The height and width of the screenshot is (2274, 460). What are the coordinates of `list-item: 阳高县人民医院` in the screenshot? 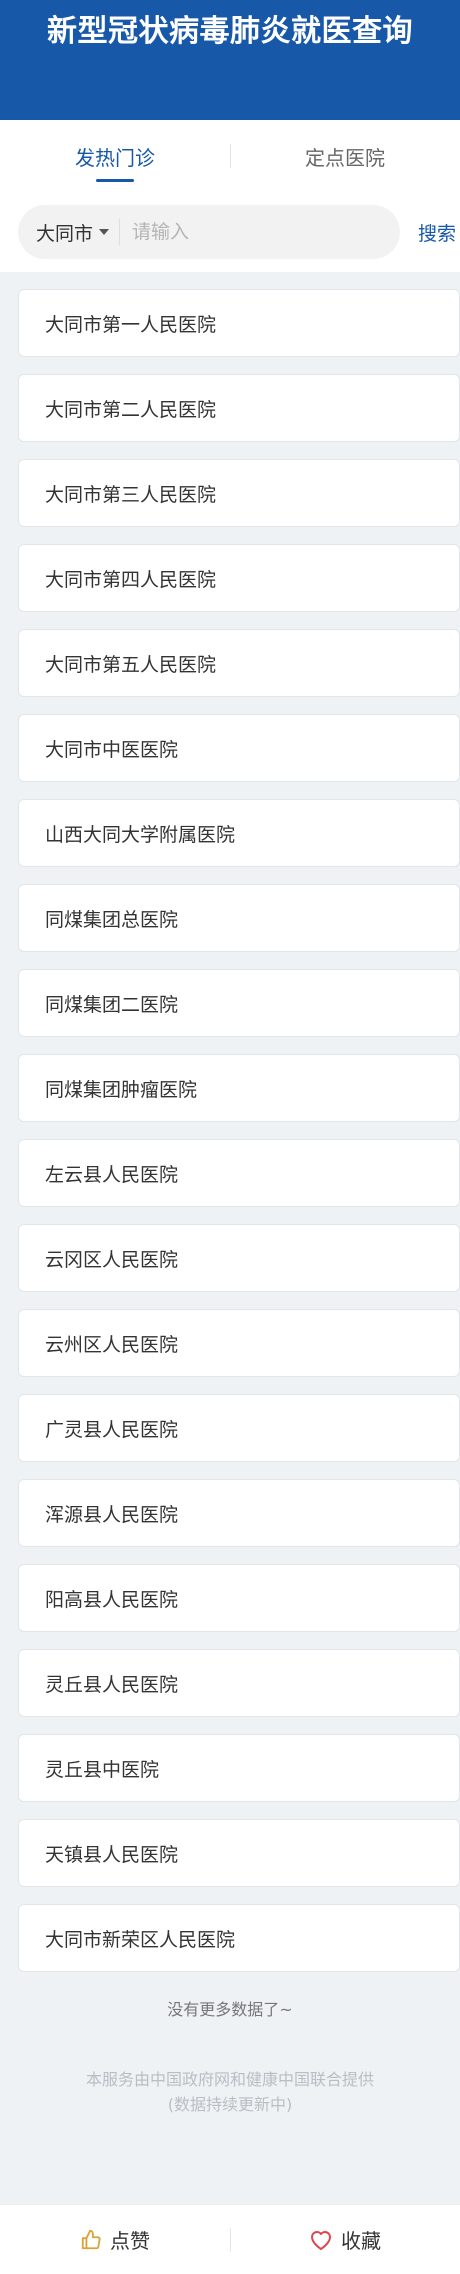 It's located at (239, 1598).